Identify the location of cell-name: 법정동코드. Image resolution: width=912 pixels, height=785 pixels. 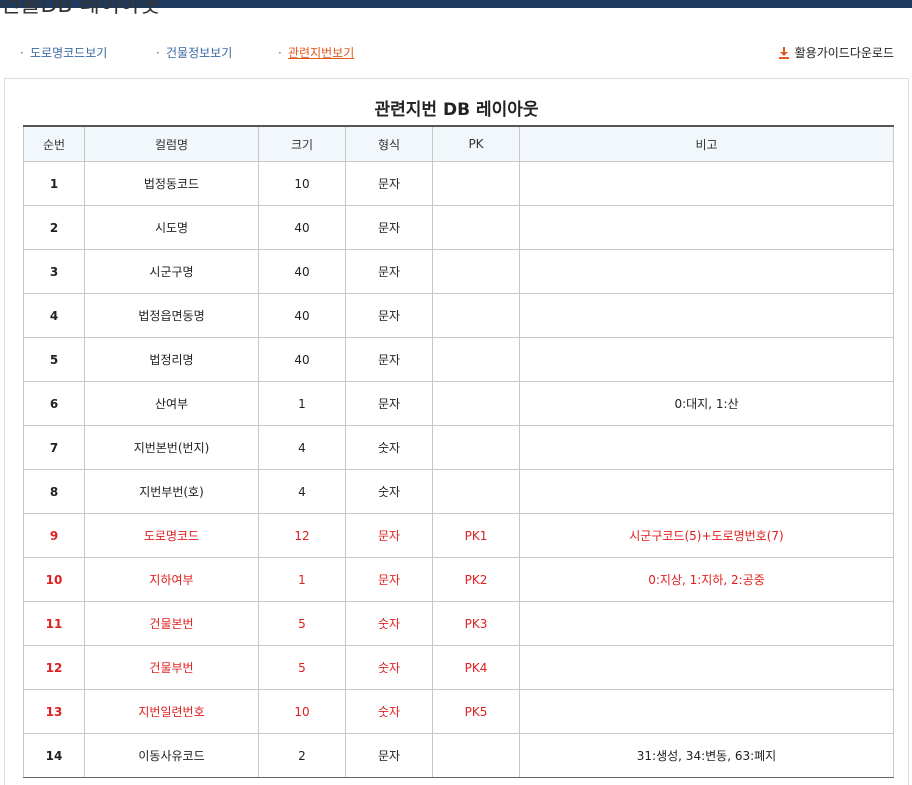
(171, 183).